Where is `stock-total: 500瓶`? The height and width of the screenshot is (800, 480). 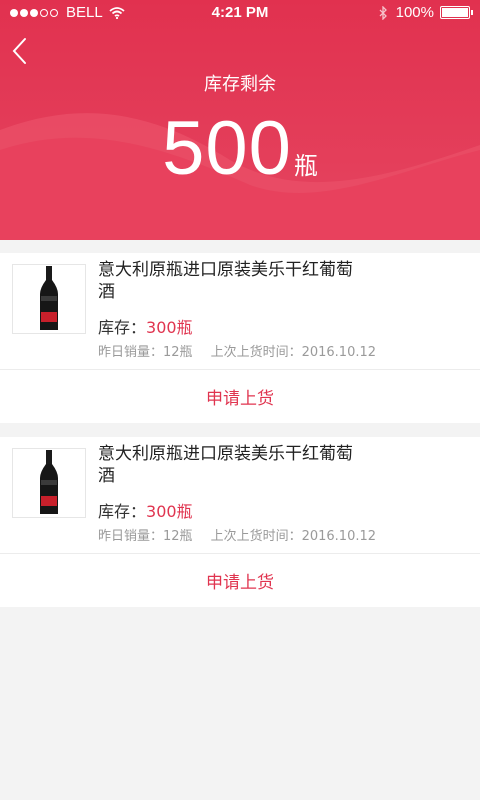 stock-total: 500瓶 is located at coordinates (240, 148).